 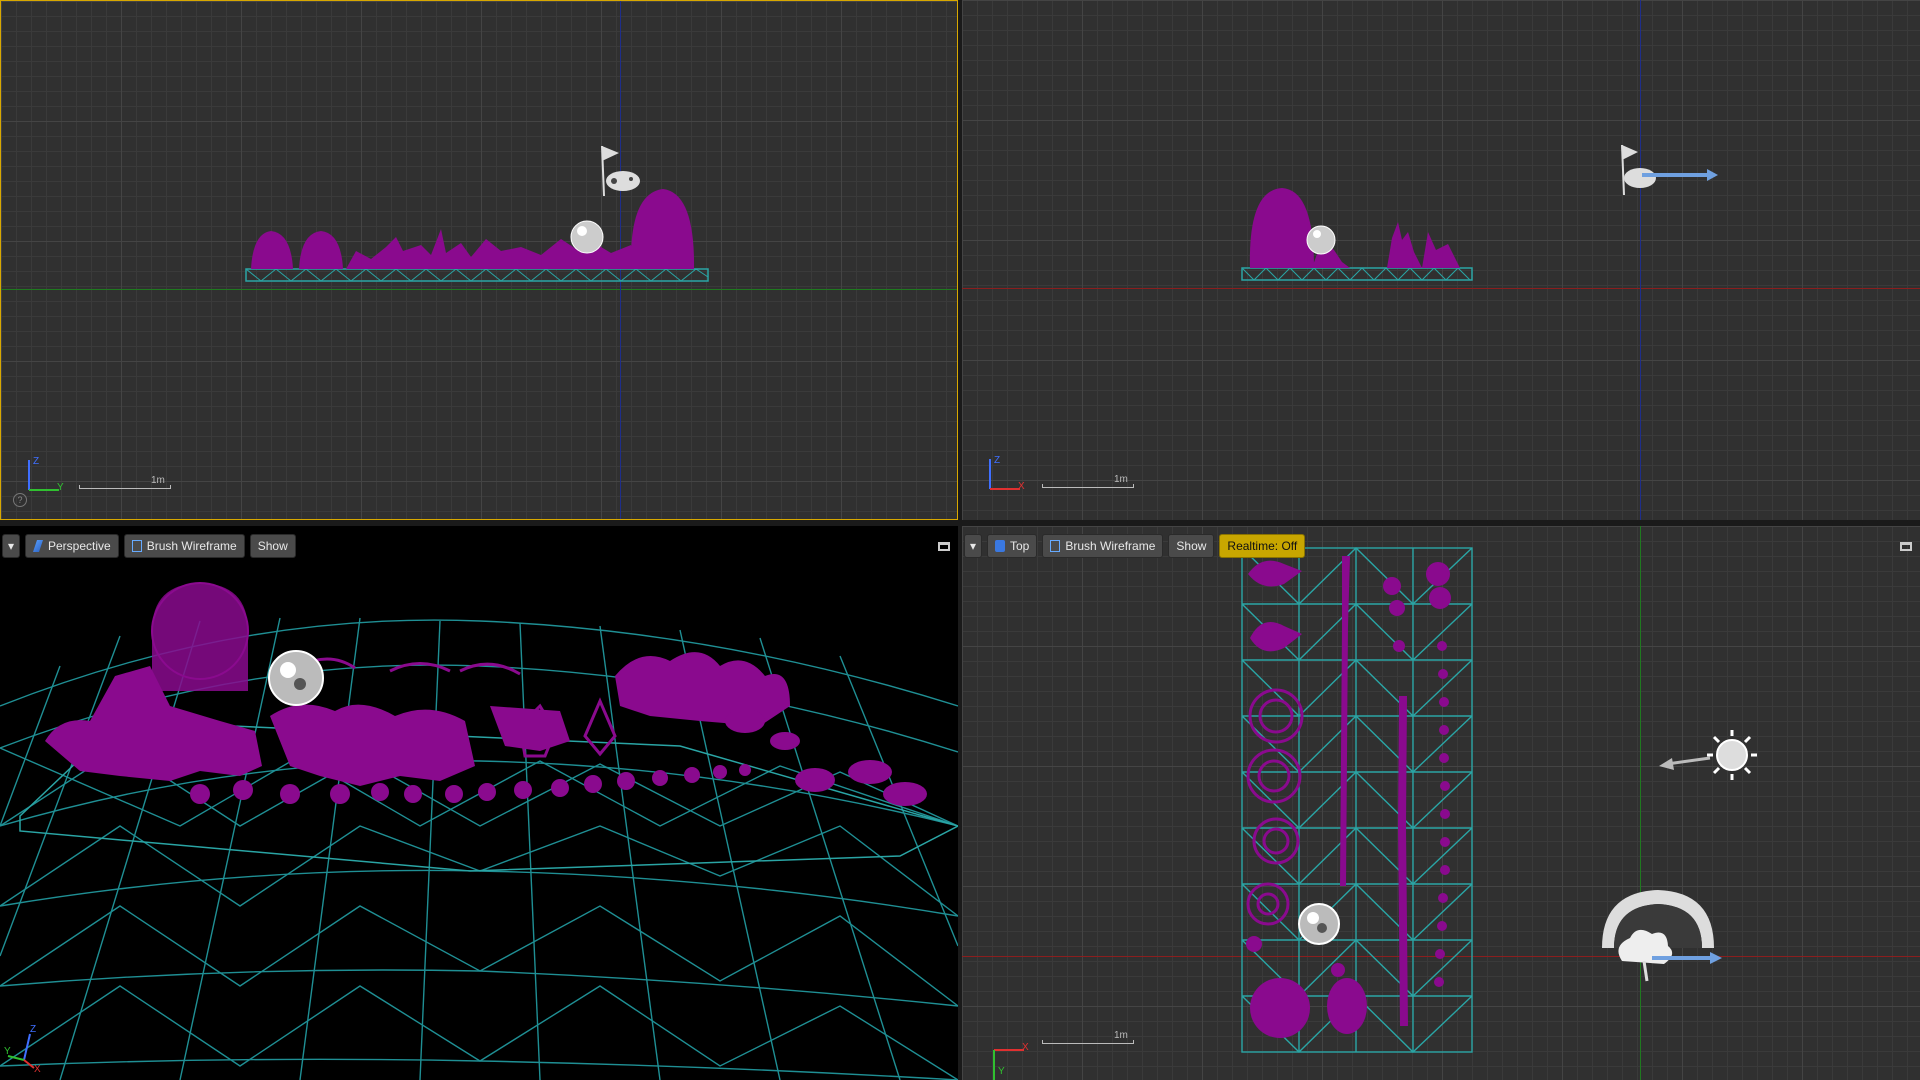 What do you see at coordinates (1001, 1071) in the screenshot?
I see `gizmo-up-label: Y` at bounding box center [1001, 1071].